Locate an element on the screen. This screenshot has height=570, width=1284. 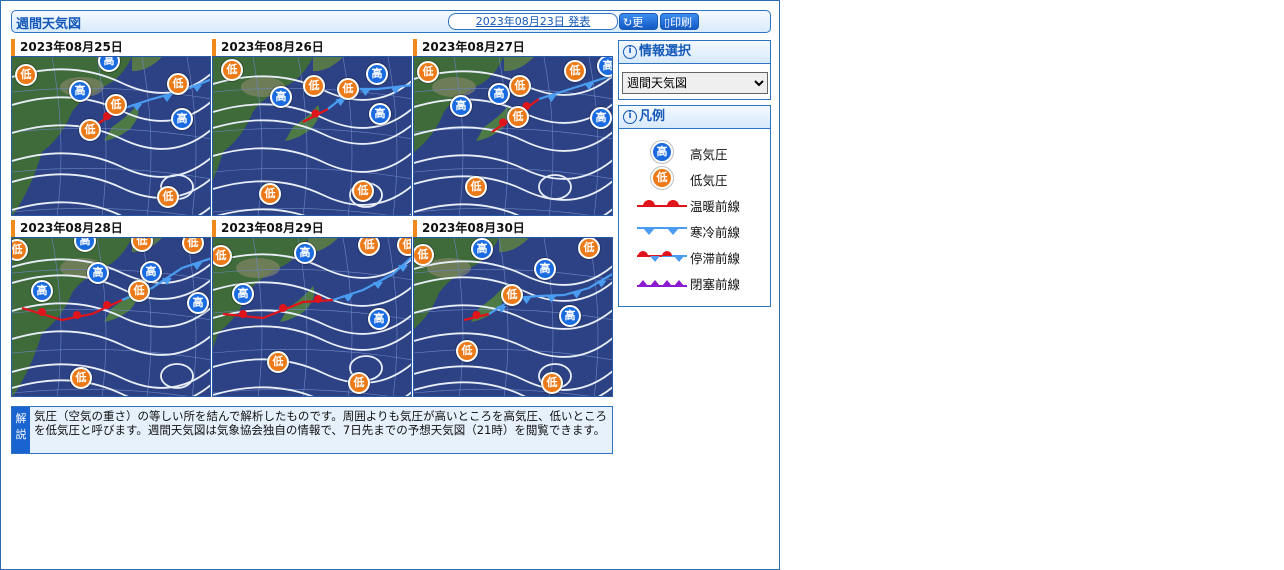
legend-label: 停滞前線 is located at coordinates (715, 258).